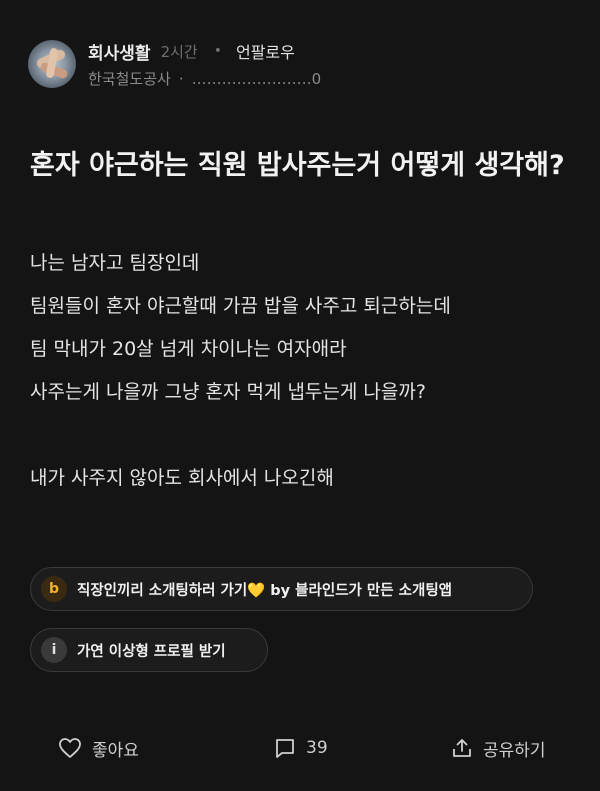 The height and width of the screenshot is (791, 600). What do you see at coordinates (182, 478) in the screenshot?
I see `body-line: 내가 사주지 않아도 회사에서 나오긴해` at bounding box center [182, 478].